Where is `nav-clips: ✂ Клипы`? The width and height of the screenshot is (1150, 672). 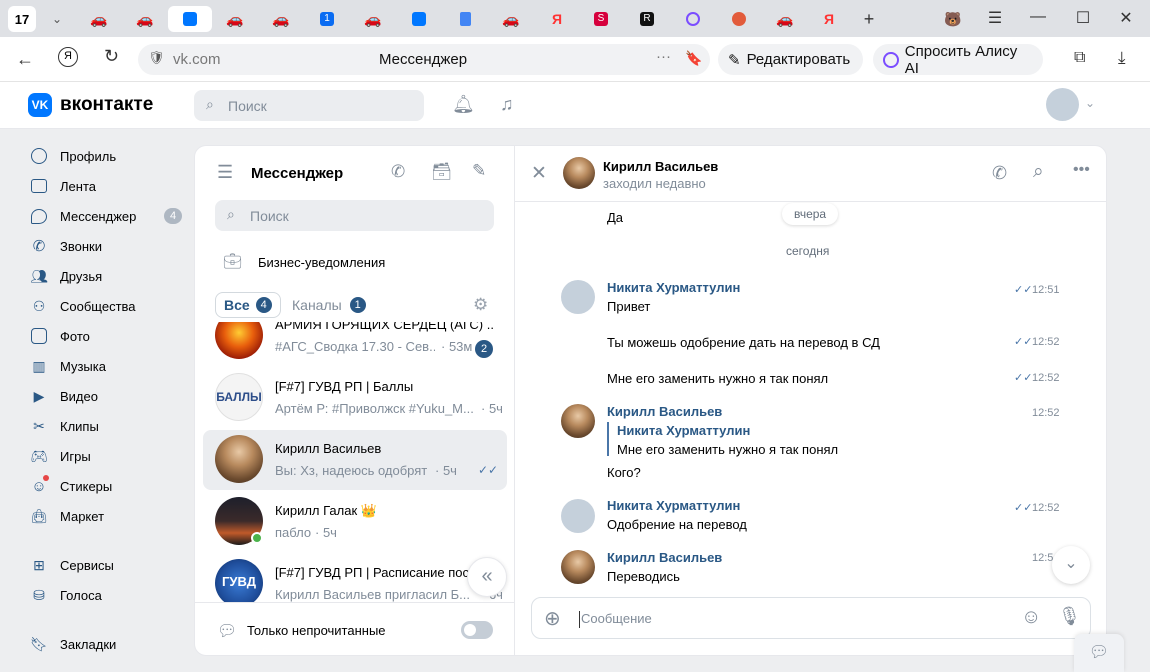
nav-clips: ✂ Клипы is located at coordinates (64, 426).